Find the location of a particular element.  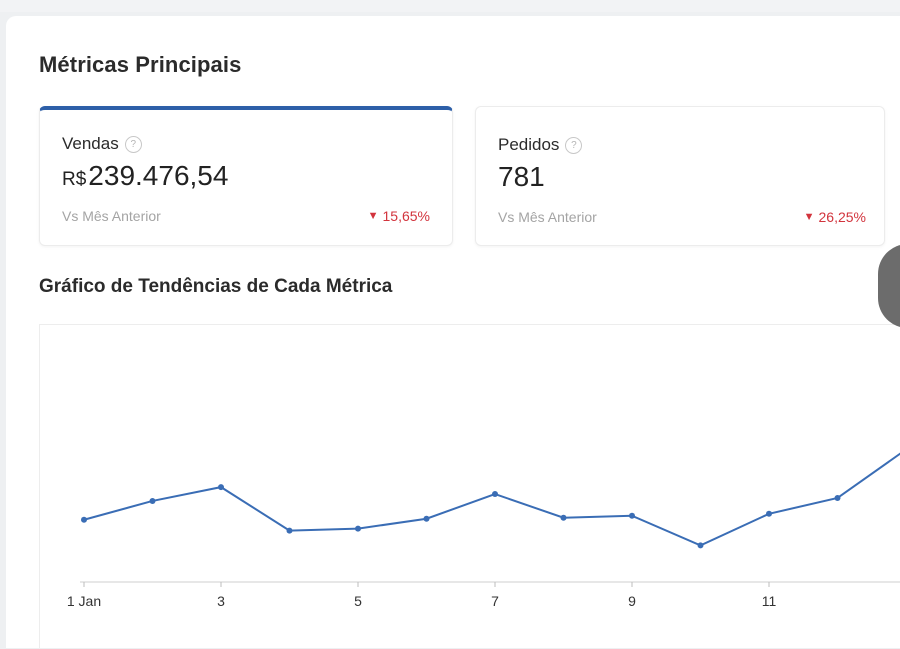

x-tick-label: 7 is located at coordinates (495, 601).